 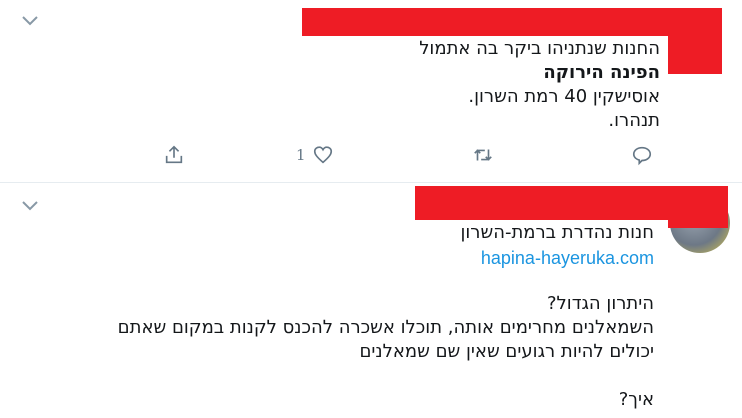 I want to click on tweet-actions: 1, so click(x=371, y=156).